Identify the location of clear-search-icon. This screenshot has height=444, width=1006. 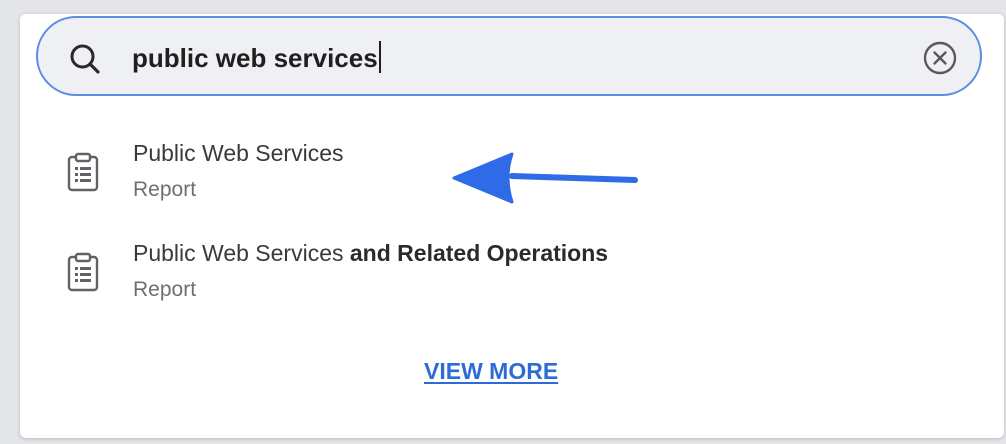
(940, 58).